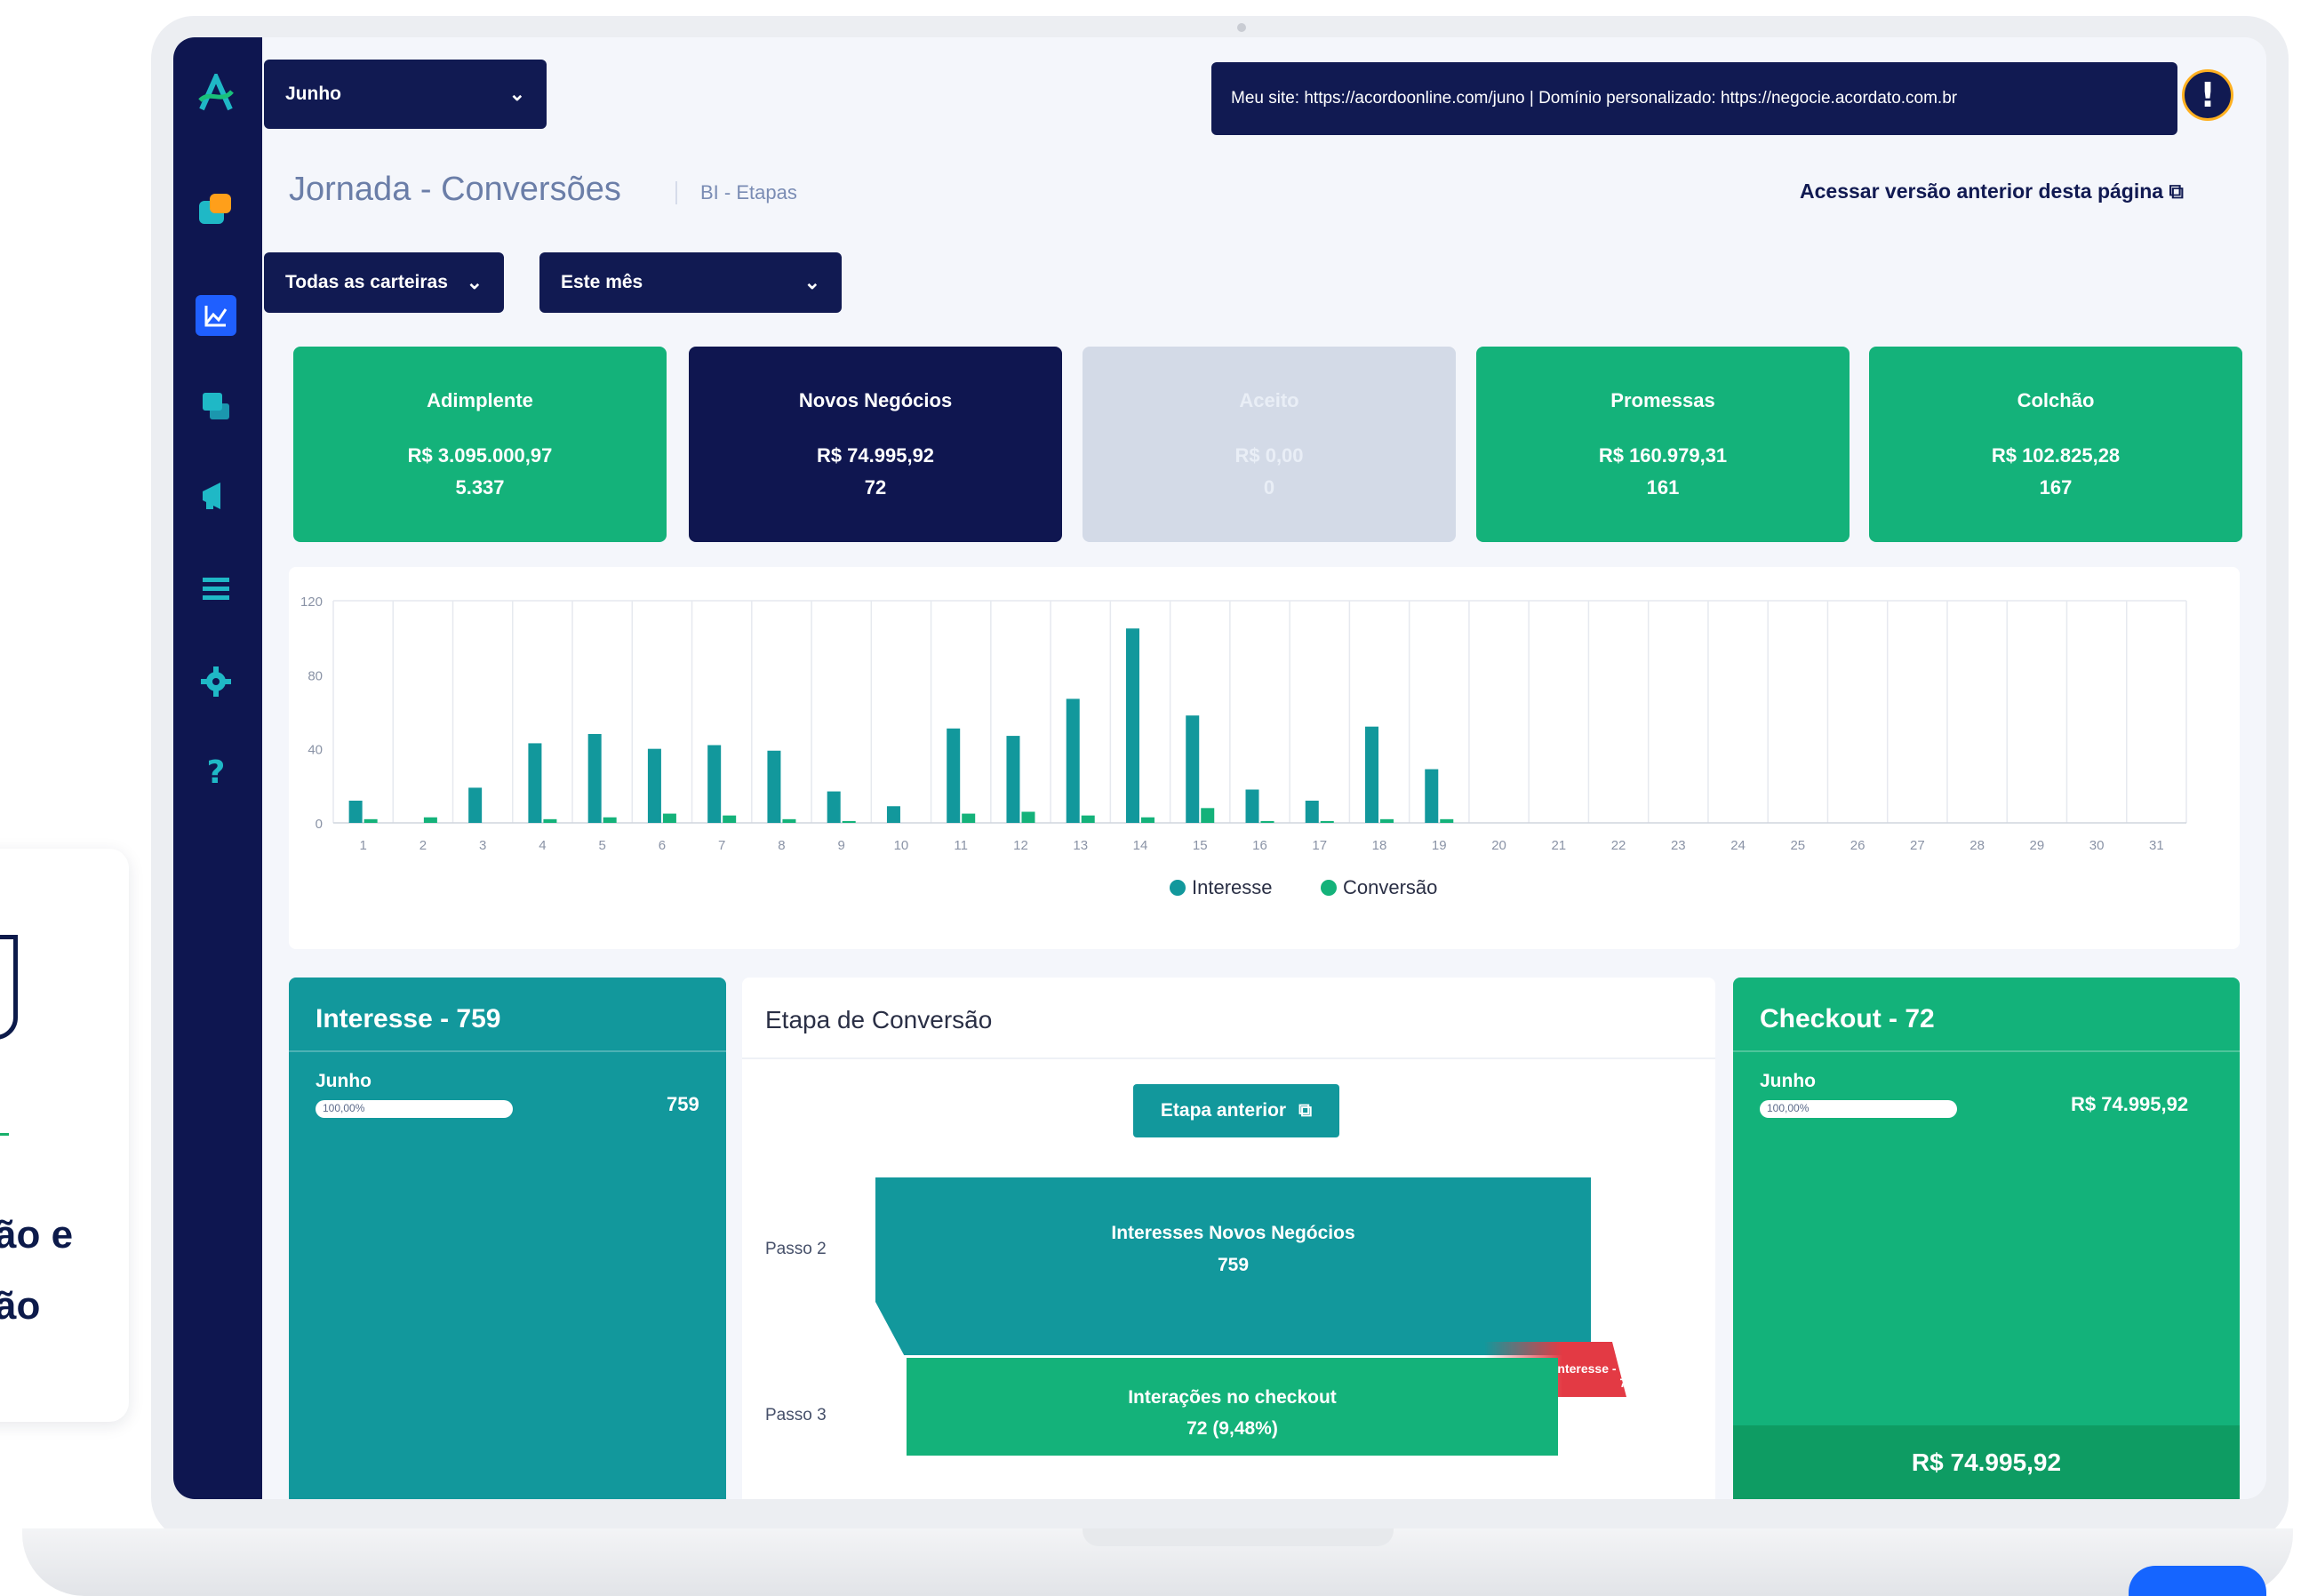  What do you see at coordinates (1678, 846) in the screenshot?
I see `x-tick-label: 23` at bounding box center [1678, 846].